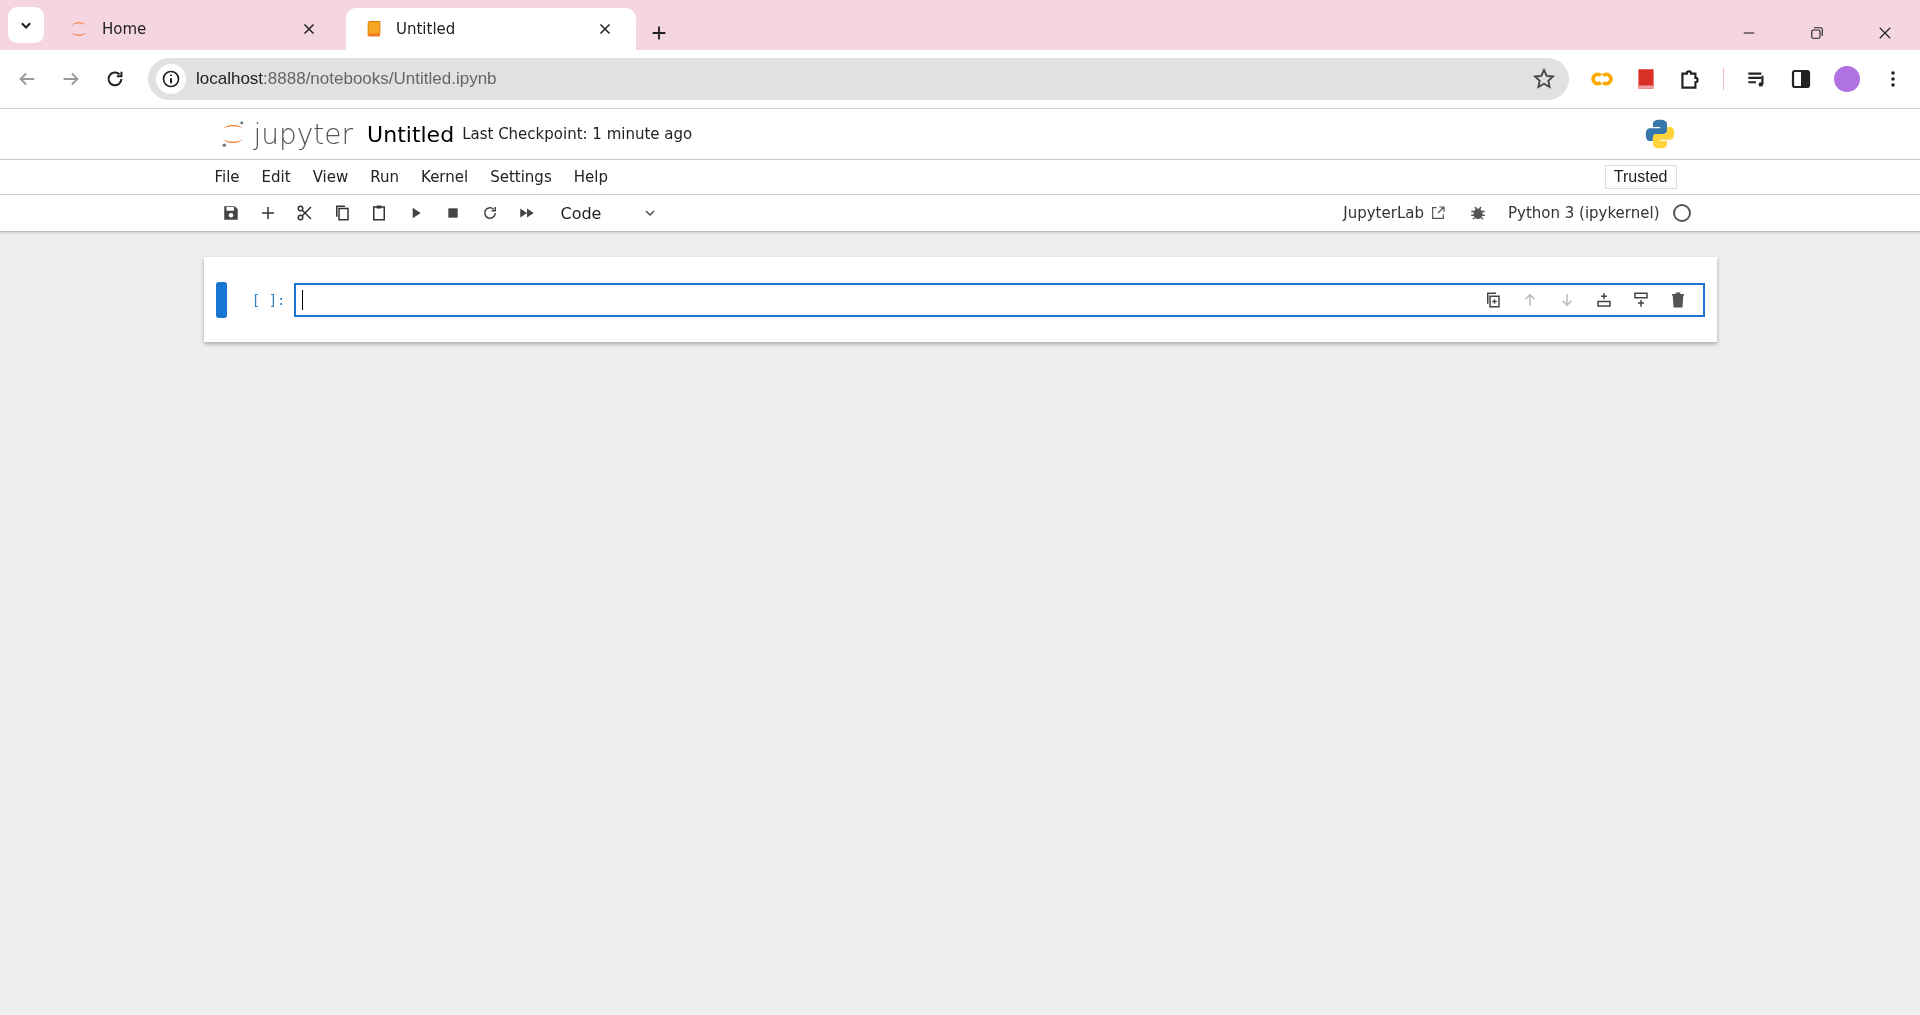 Image resolution: width=1920 pixels, height=1015 pixels. I want to click on address-bar: localhost:8888/notebooks/Untitled.ipynb, so click(858, 79).